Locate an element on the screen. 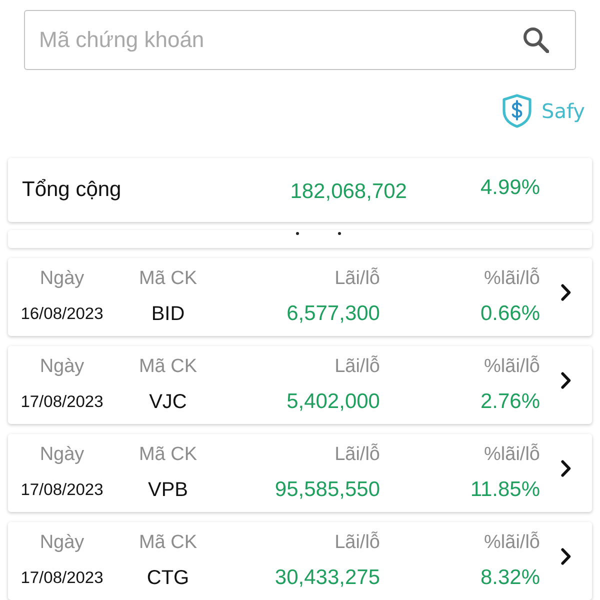 Image resolution: width=600 pixels, height=600 pixels. stock-symbol: VPB is located at coordinates (168, 490).